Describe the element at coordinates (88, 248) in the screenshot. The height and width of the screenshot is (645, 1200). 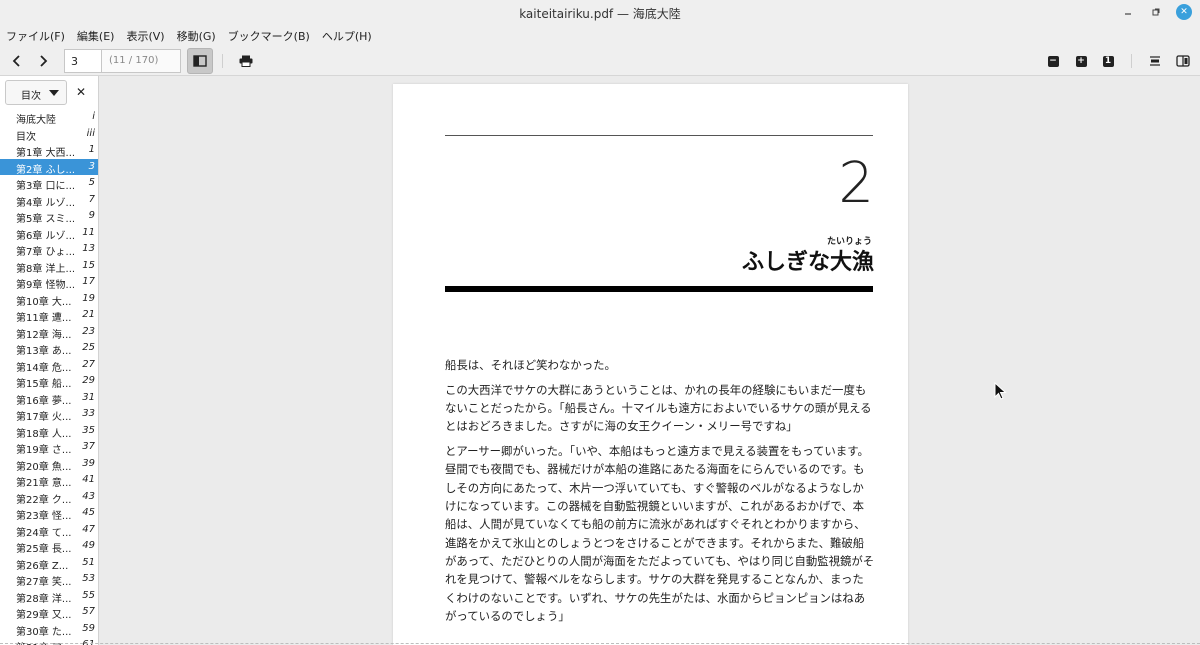
I see `toc-item-page: 13` at that location.